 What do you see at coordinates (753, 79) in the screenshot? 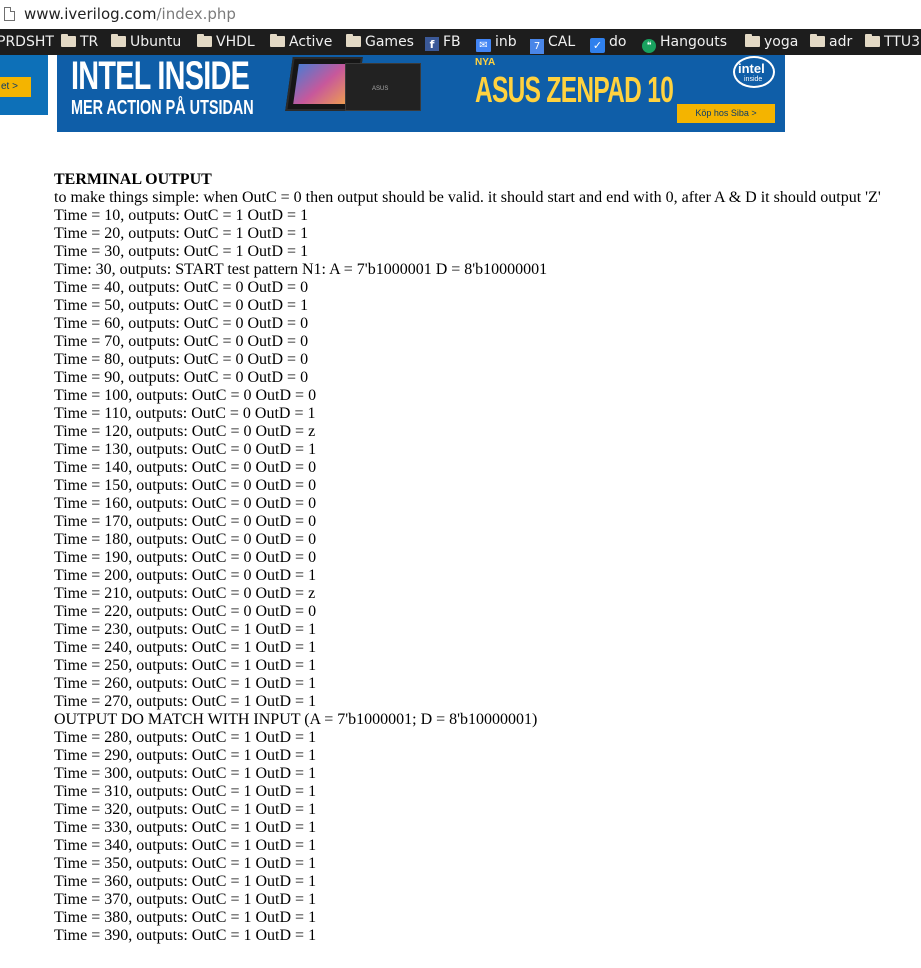
I see `intel-logo-sub: inside` at bounding box center [753, 79].